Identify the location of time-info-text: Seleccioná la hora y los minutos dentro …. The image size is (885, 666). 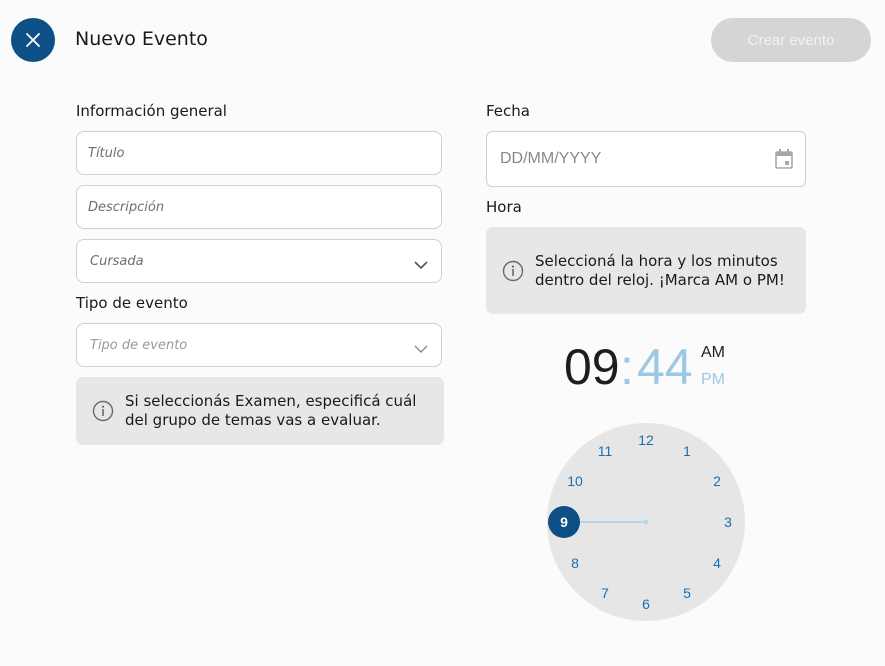
(660, 270).